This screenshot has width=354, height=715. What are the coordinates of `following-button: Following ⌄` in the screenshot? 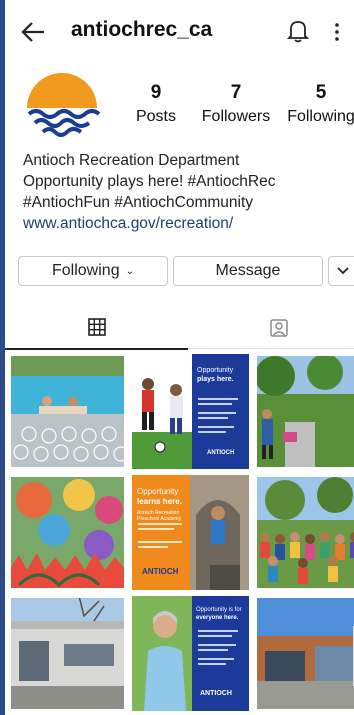 It's located at (93, 271).